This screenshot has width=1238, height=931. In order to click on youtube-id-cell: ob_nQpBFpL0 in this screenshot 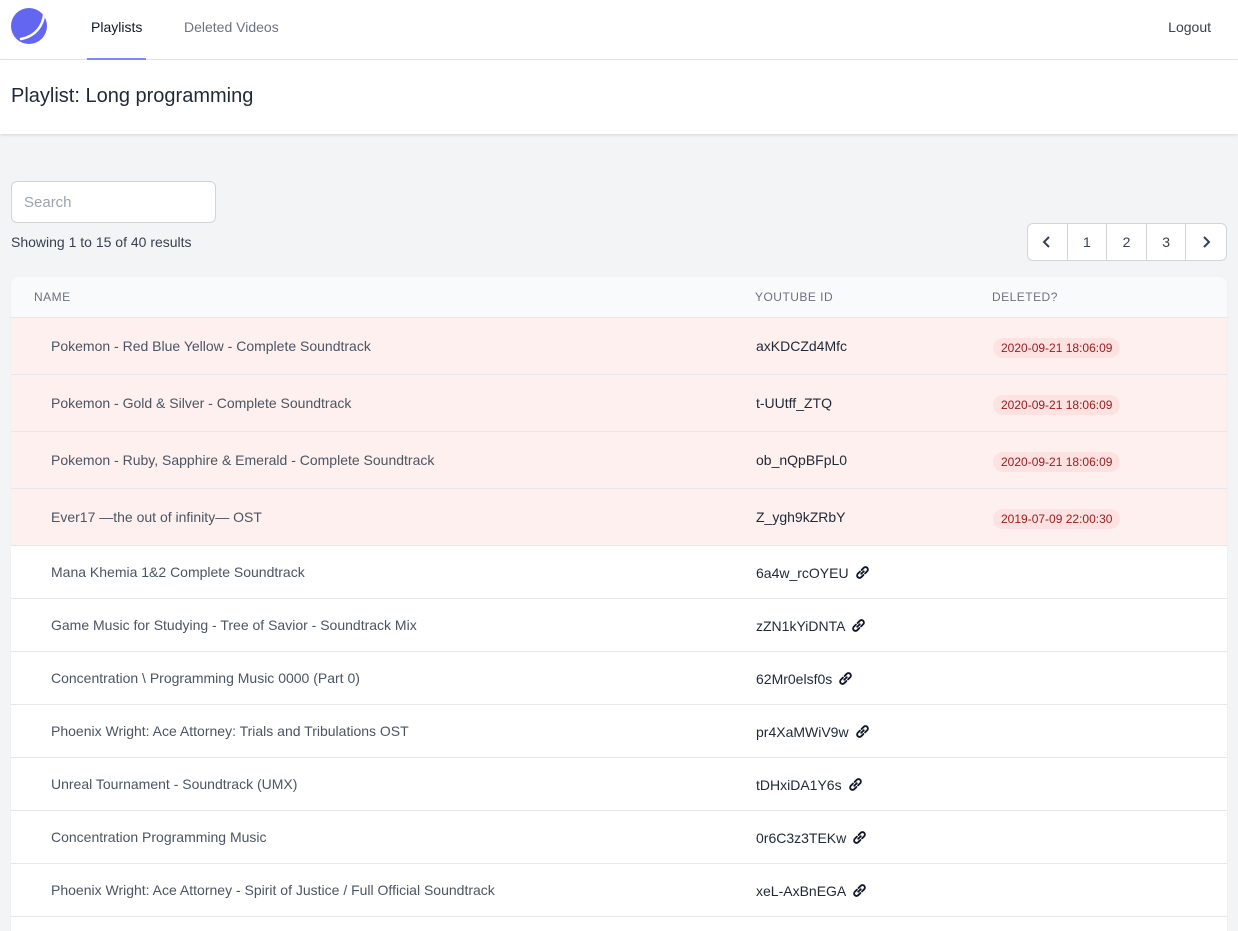, I will do `click(801, 460)`.